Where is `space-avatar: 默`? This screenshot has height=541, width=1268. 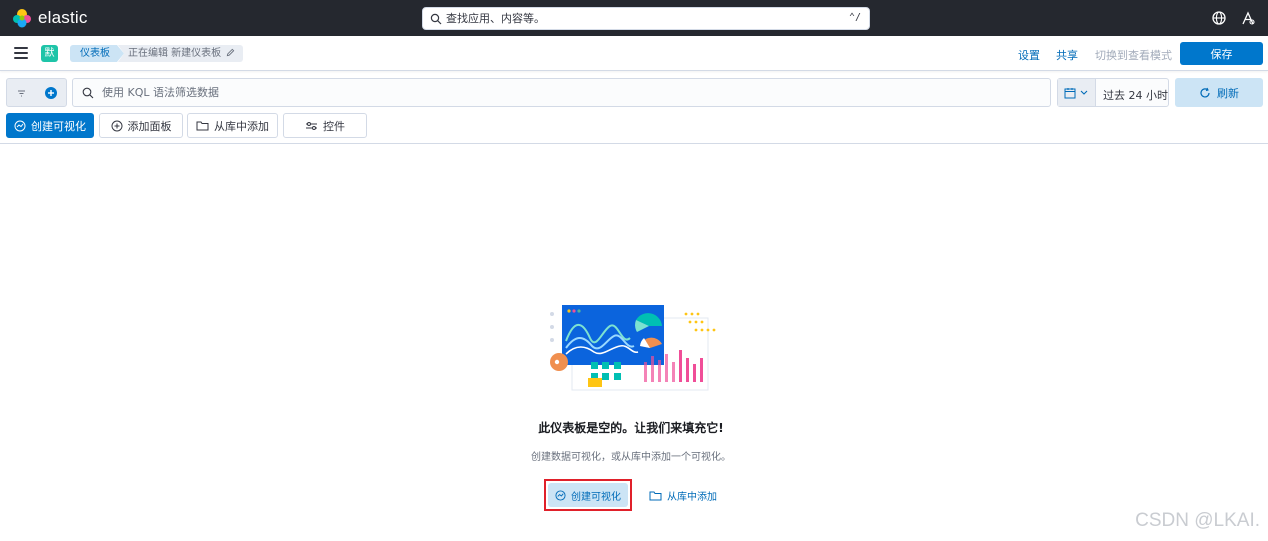 space-avatar: 默 is located at coordinates (49, 53).